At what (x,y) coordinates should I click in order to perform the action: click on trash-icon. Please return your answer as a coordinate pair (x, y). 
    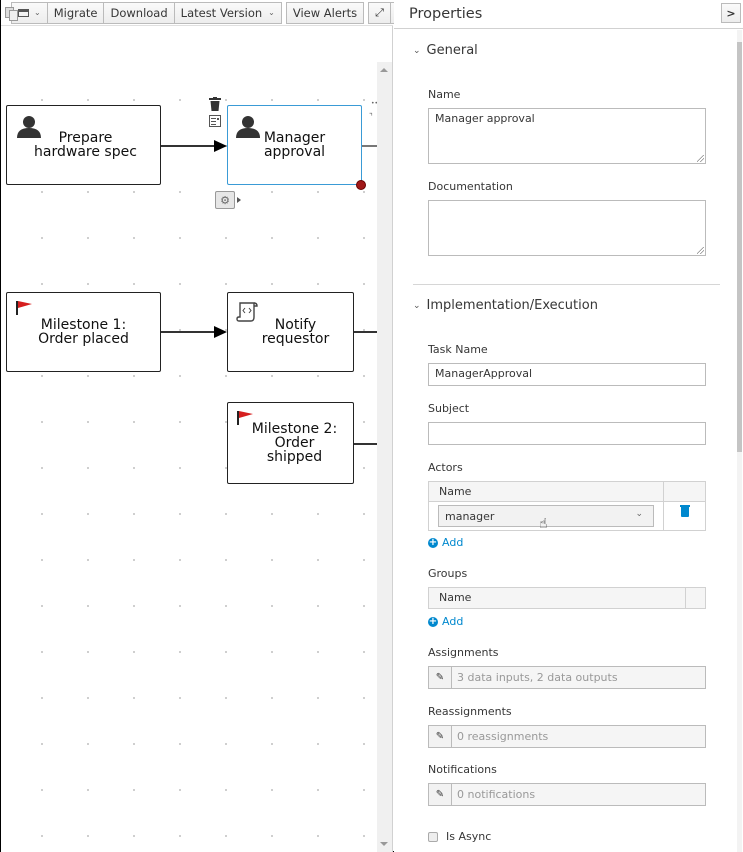
    Looking at the image, I should click on (215, 104).